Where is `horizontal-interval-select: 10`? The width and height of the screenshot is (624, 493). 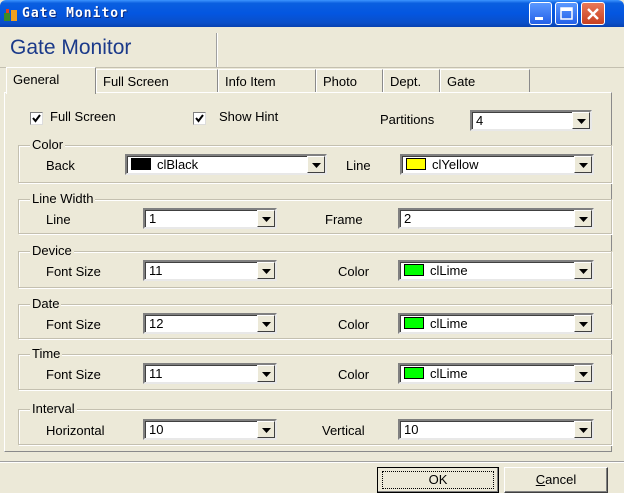 horizontal-interval-select: 10 is located at coordinates (210, 429).